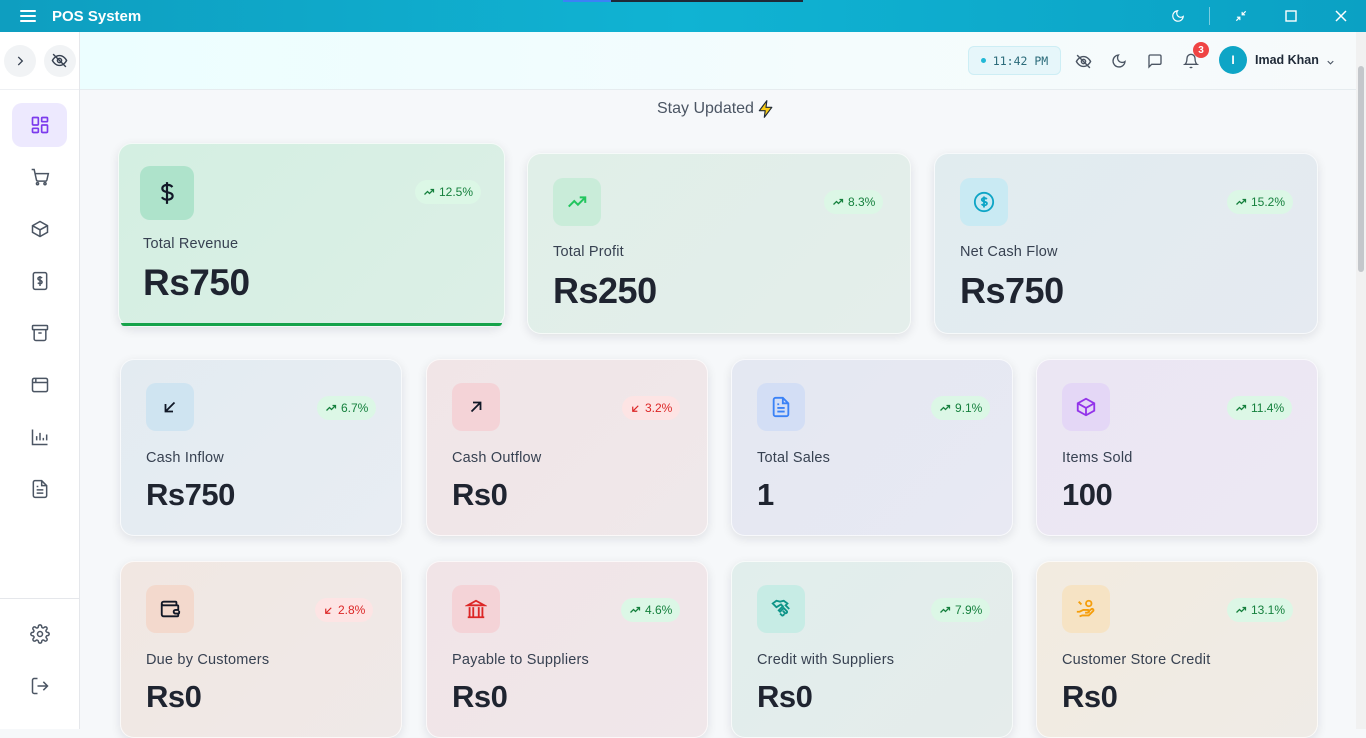 This screenshot has height=738, width=1366. I want to click on hand-coins-icon, so click(1086, 609).